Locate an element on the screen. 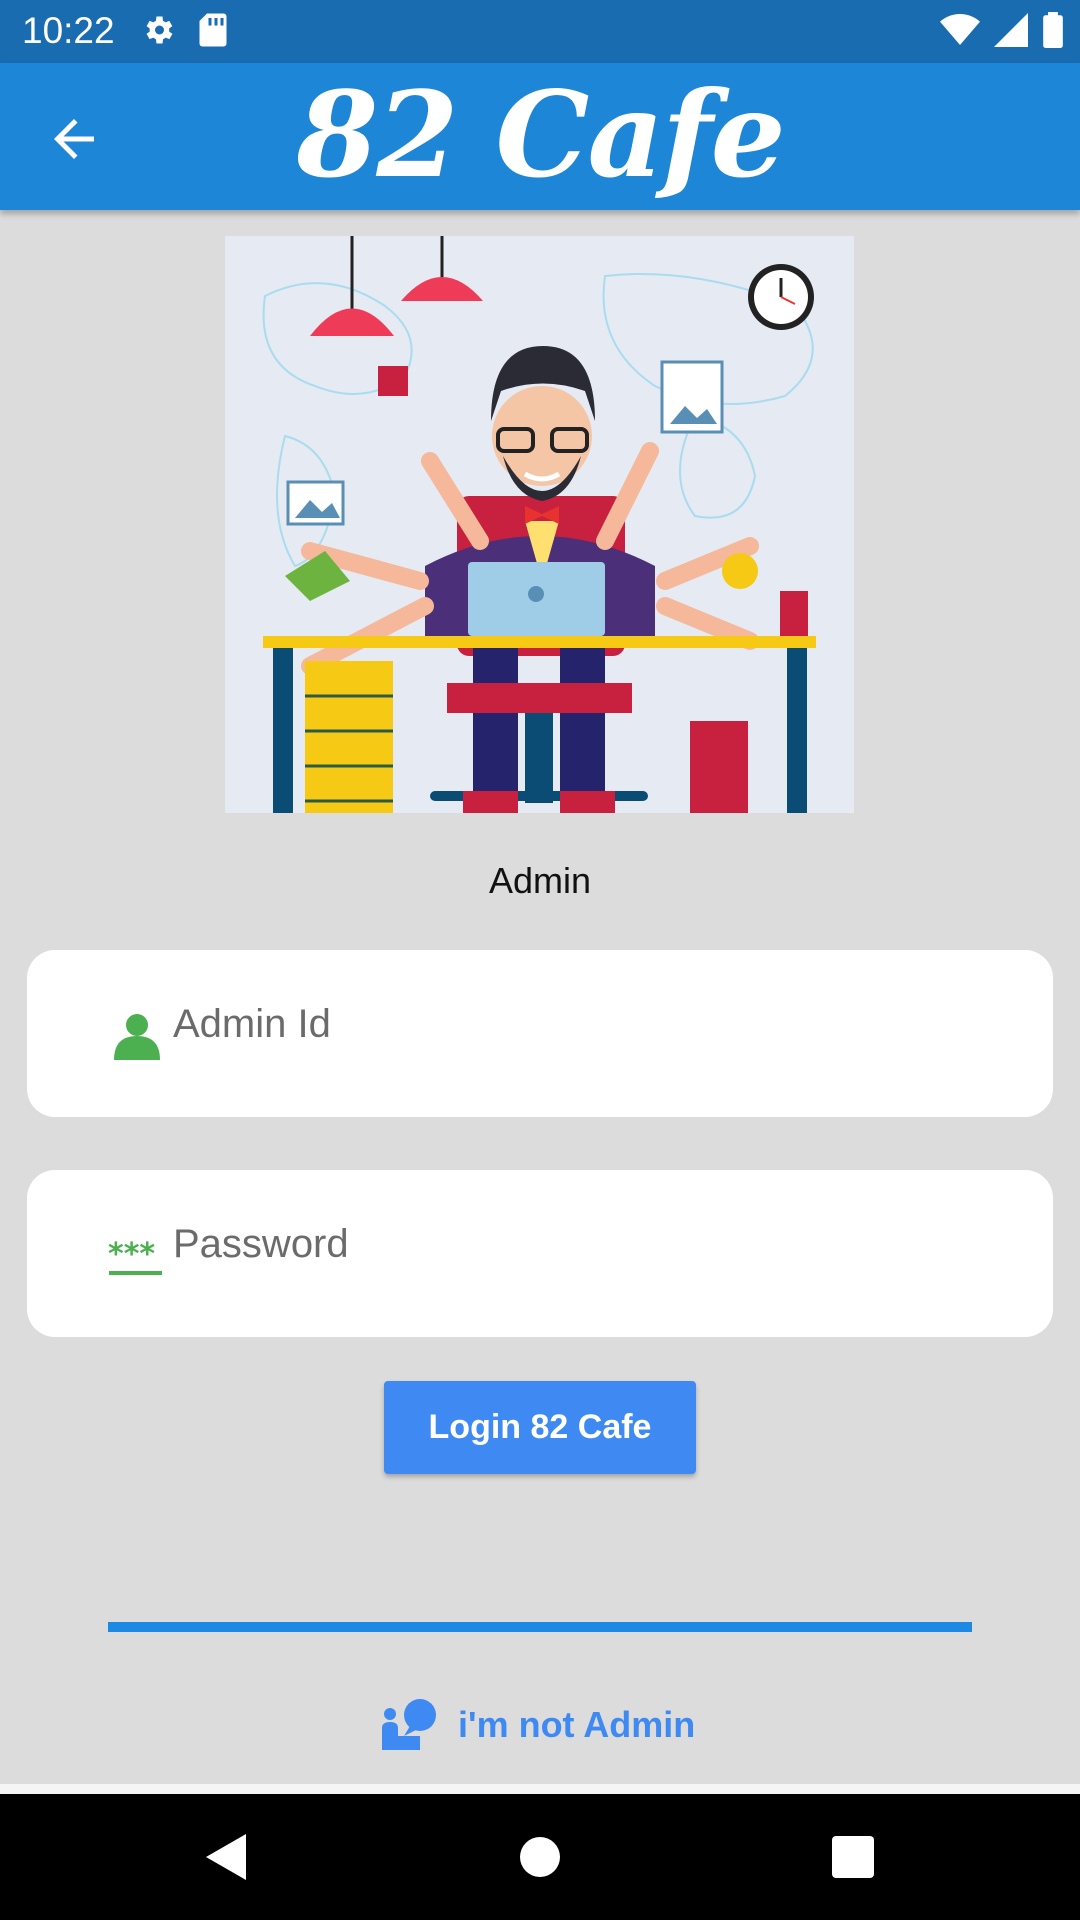  sd-card-icon is located at coordinates (213, 30).